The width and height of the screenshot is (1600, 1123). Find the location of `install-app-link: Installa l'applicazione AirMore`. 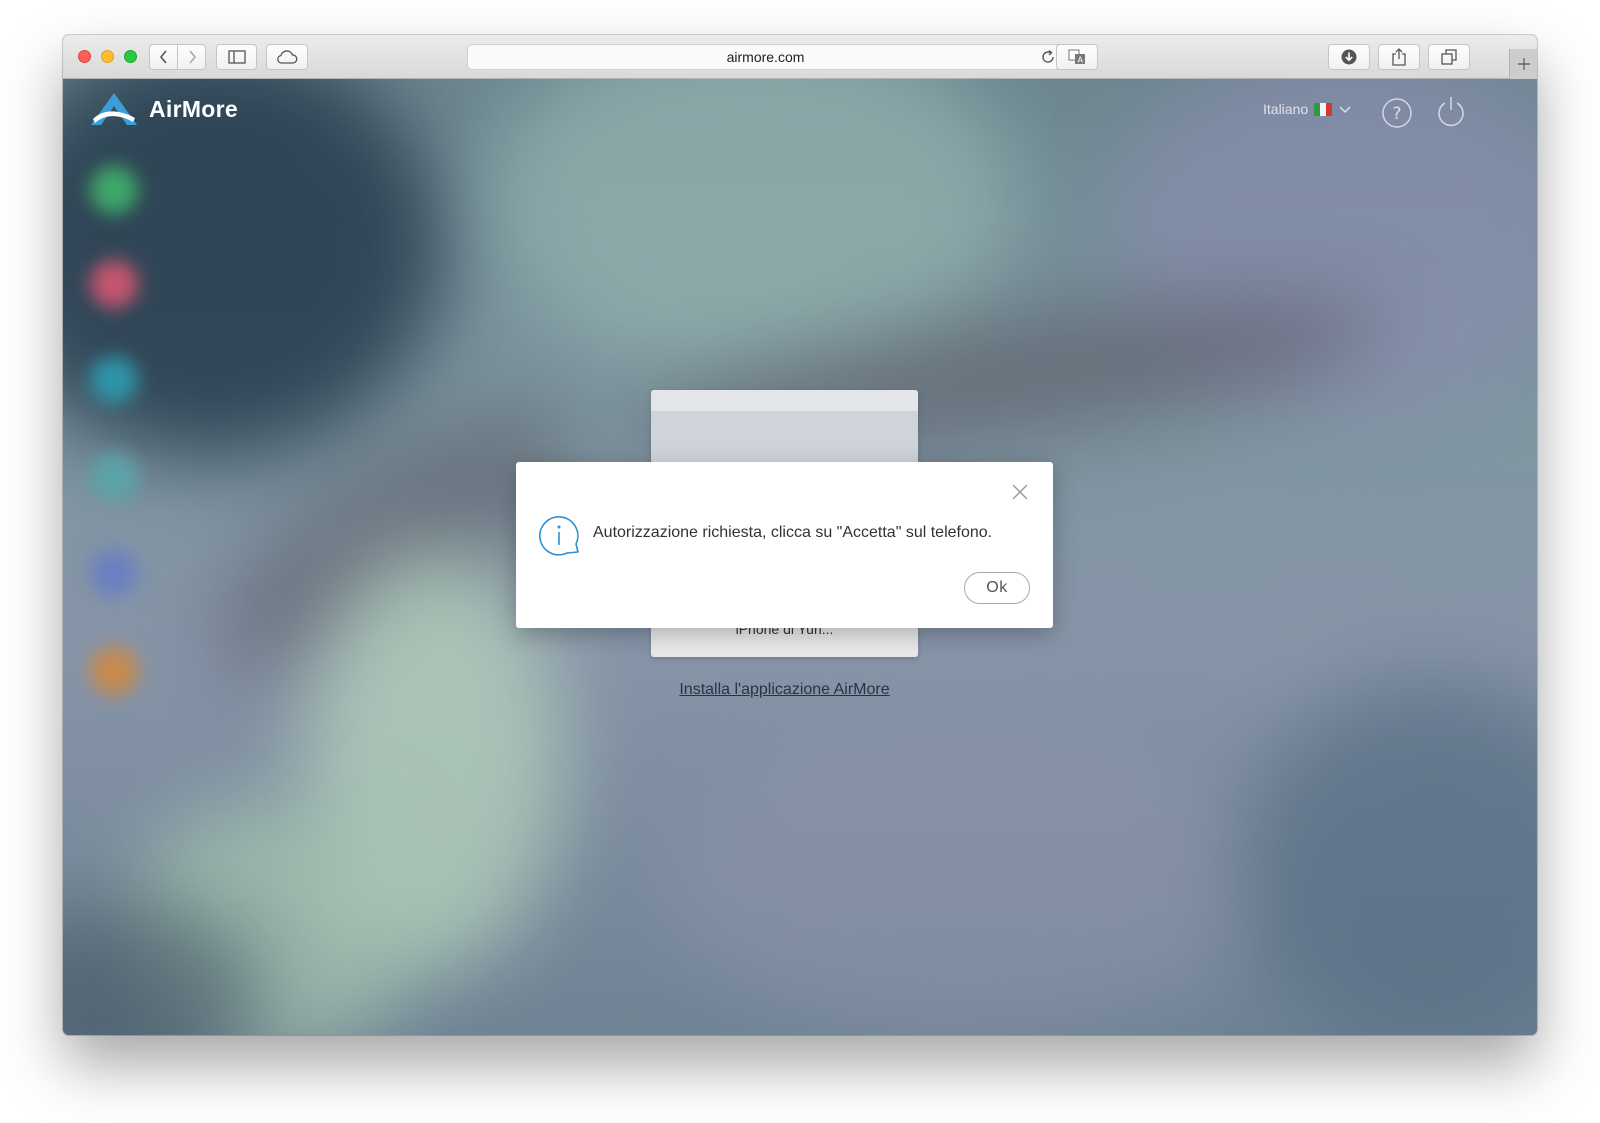

install-app-link: Installa l'applicazione AirMore is located at coordinates (784, 690).